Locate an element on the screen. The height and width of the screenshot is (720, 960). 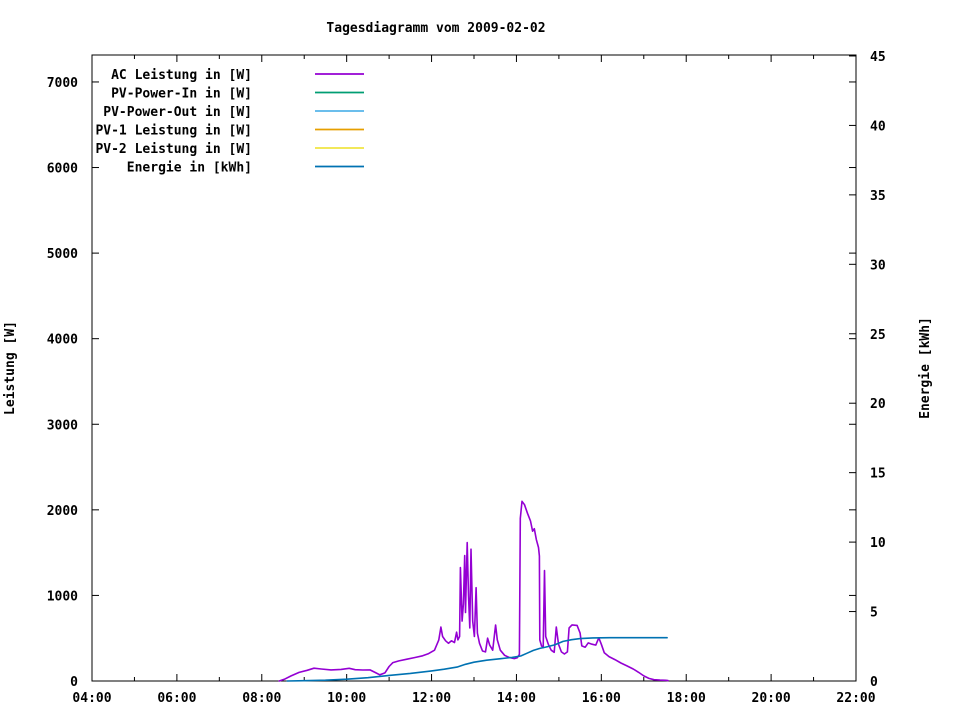
x-tick-label: 04:00 is located at coordinates (91, 698).